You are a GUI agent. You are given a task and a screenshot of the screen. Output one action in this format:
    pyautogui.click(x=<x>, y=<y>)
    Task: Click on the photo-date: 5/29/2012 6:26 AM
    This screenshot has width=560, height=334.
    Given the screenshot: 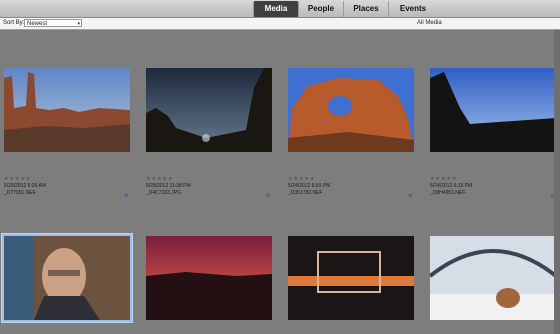 What is the action you would take?
    pyautogui.click(x=25, y=186)
    